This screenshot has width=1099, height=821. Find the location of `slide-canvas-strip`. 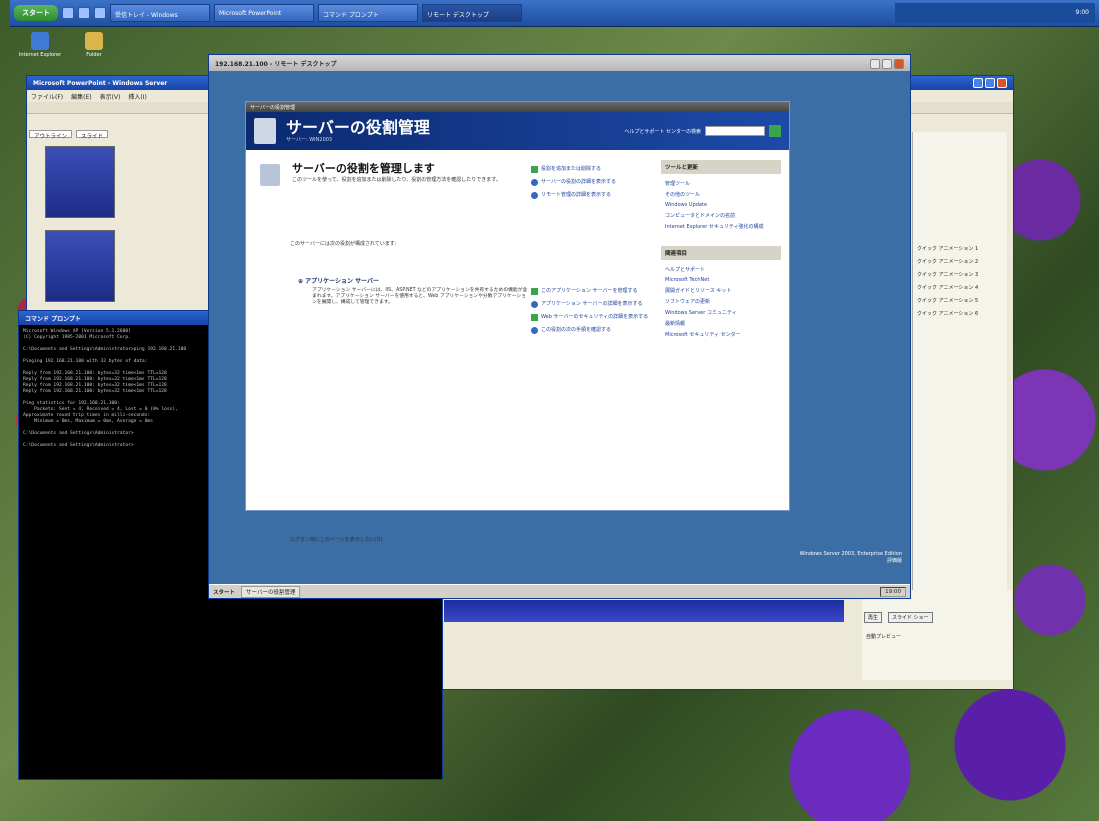

slide-canvas-strip is located at coordinates (644, 611).